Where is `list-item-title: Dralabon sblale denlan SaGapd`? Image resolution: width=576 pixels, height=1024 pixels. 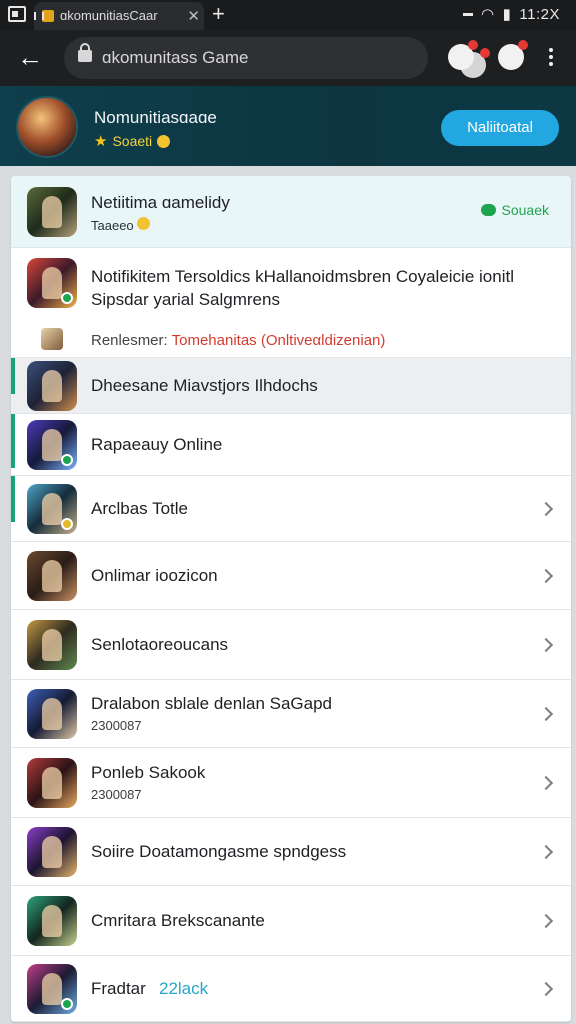
list-item-title: Dralabon sblale denlan SaGapd is located at coordinates (212, 703).